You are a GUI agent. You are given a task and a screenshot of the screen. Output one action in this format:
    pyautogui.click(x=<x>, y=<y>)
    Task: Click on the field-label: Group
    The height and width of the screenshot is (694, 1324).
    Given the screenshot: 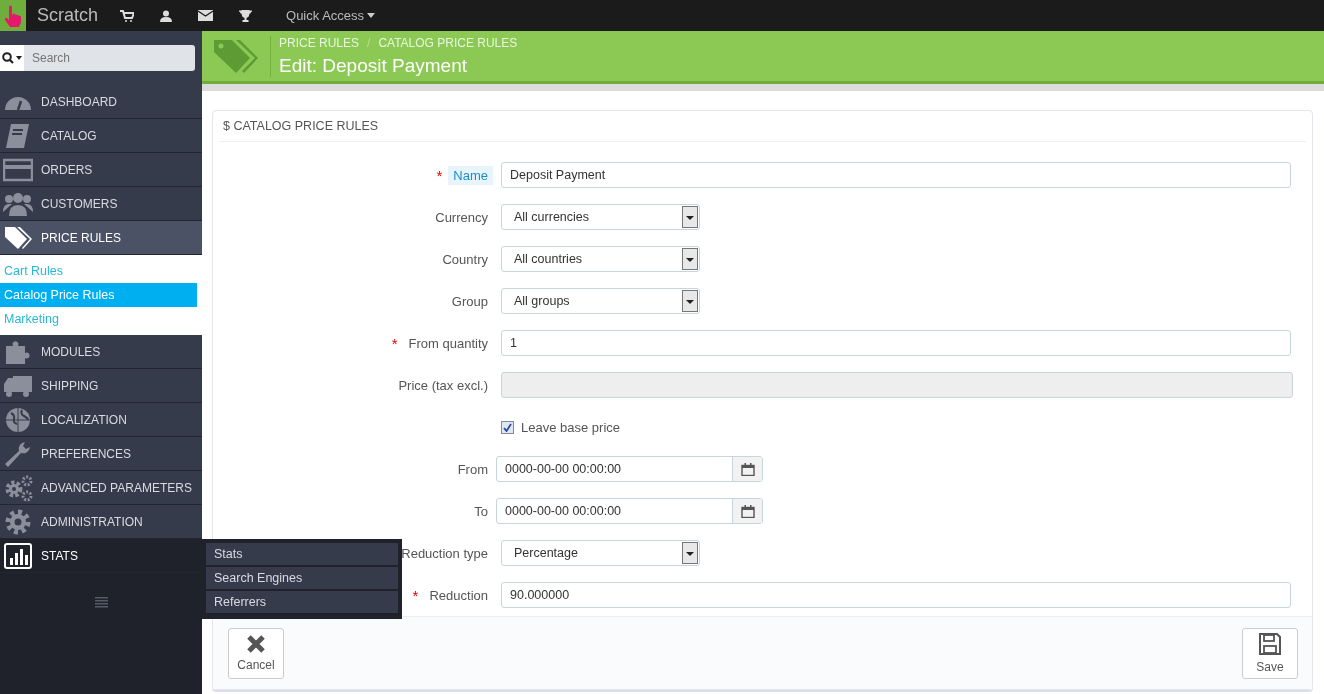 What is the action you would take?
    pyautogui.click(x=469, y=301)
    